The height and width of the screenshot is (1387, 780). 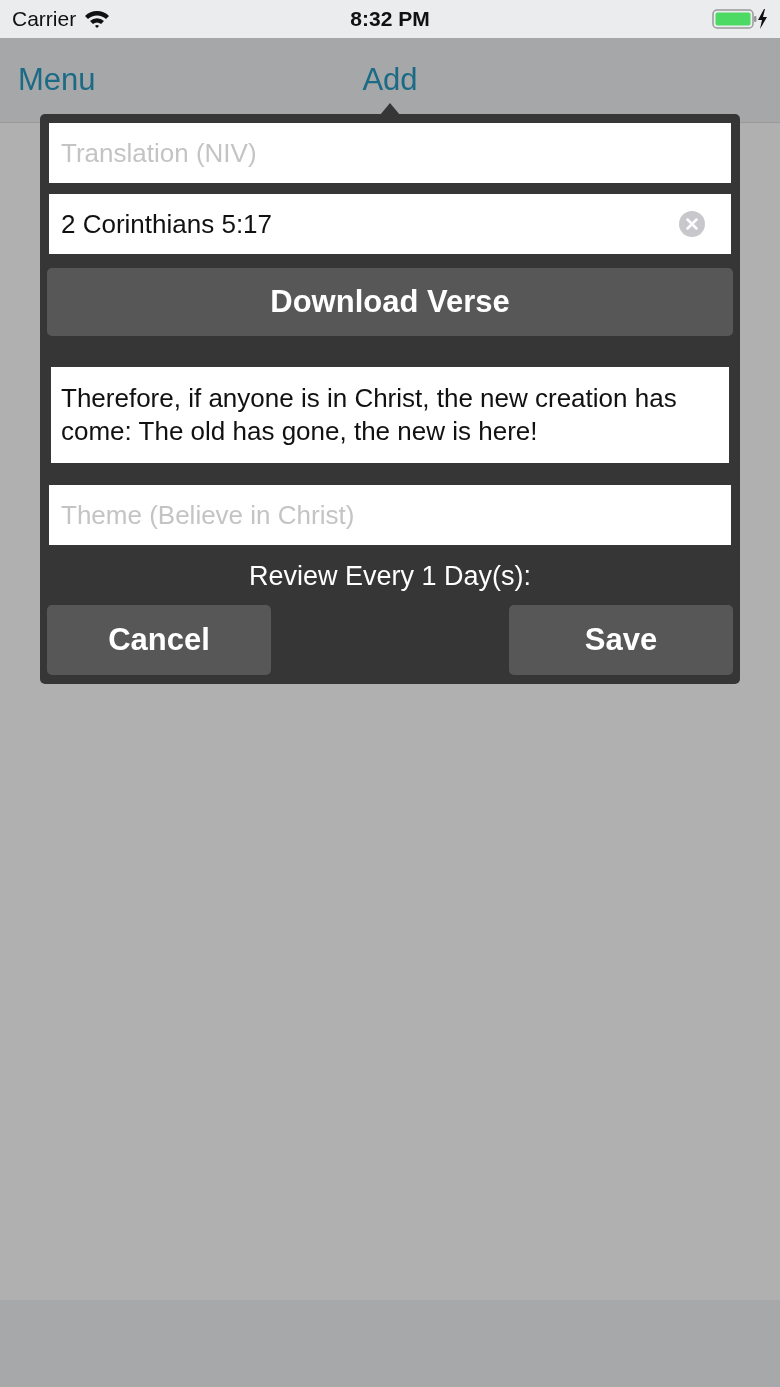 I want to click on reference-field: 2 Corinthians 5:17, so click(x=390, y=224).